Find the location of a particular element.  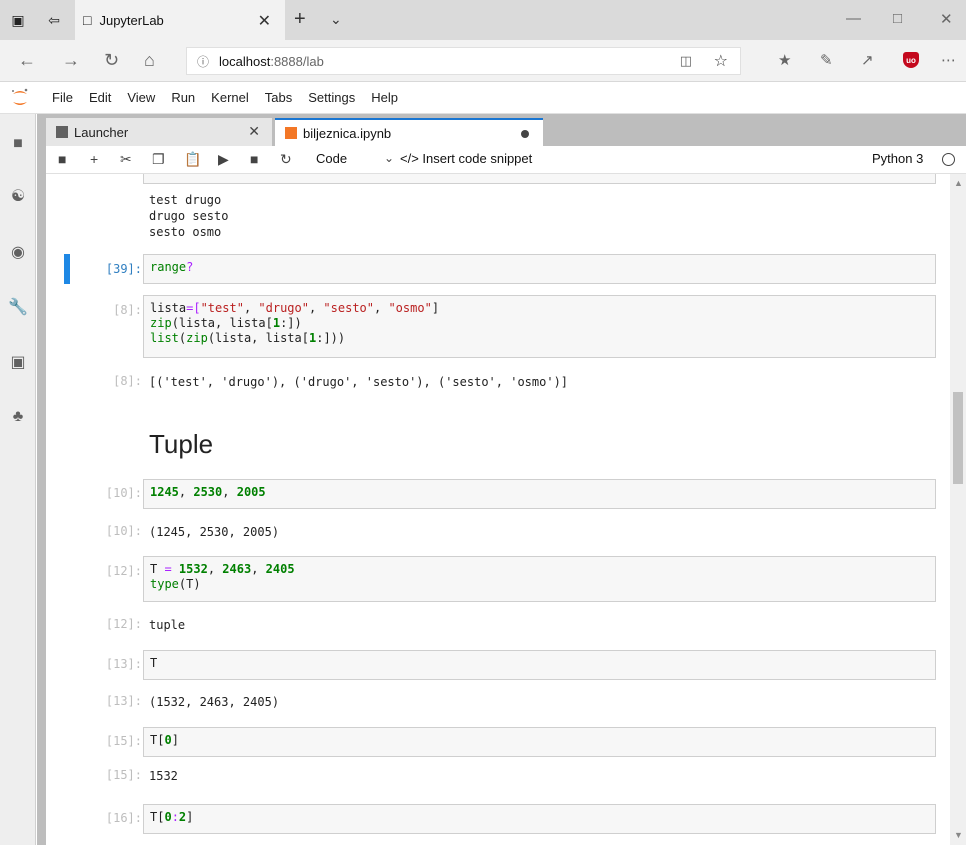

reading-view-icon: ◫ is located at coordinates (686, 61).